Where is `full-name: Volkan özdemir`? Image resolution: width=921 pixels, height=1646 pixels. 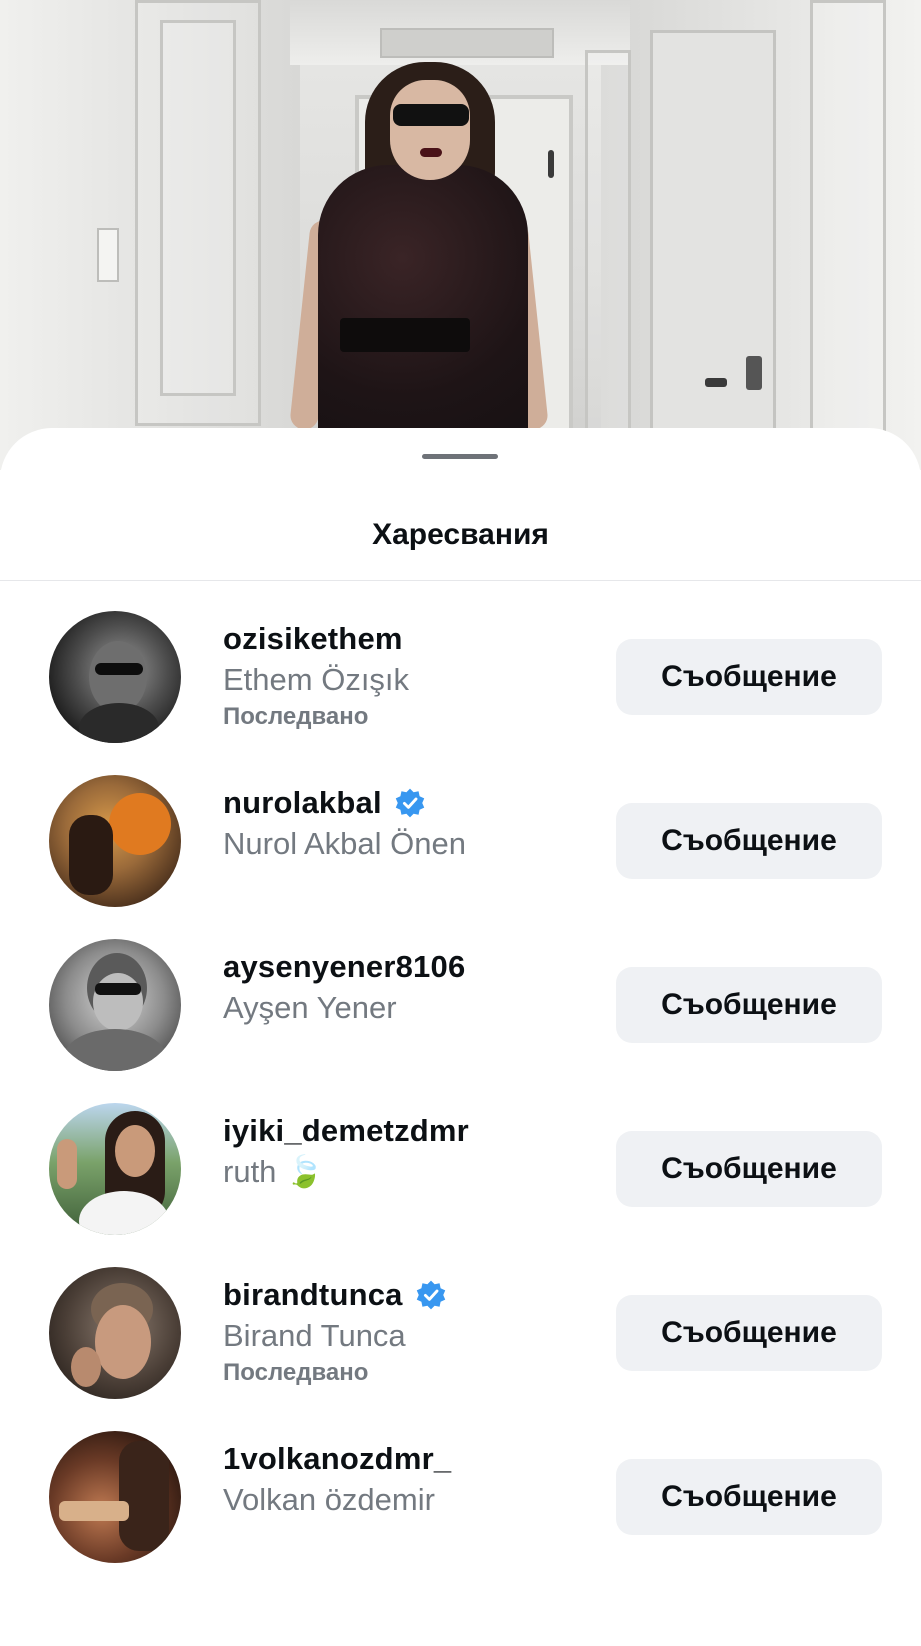
full-name: Volkan özdemir is located at coordinates (329, 1499).